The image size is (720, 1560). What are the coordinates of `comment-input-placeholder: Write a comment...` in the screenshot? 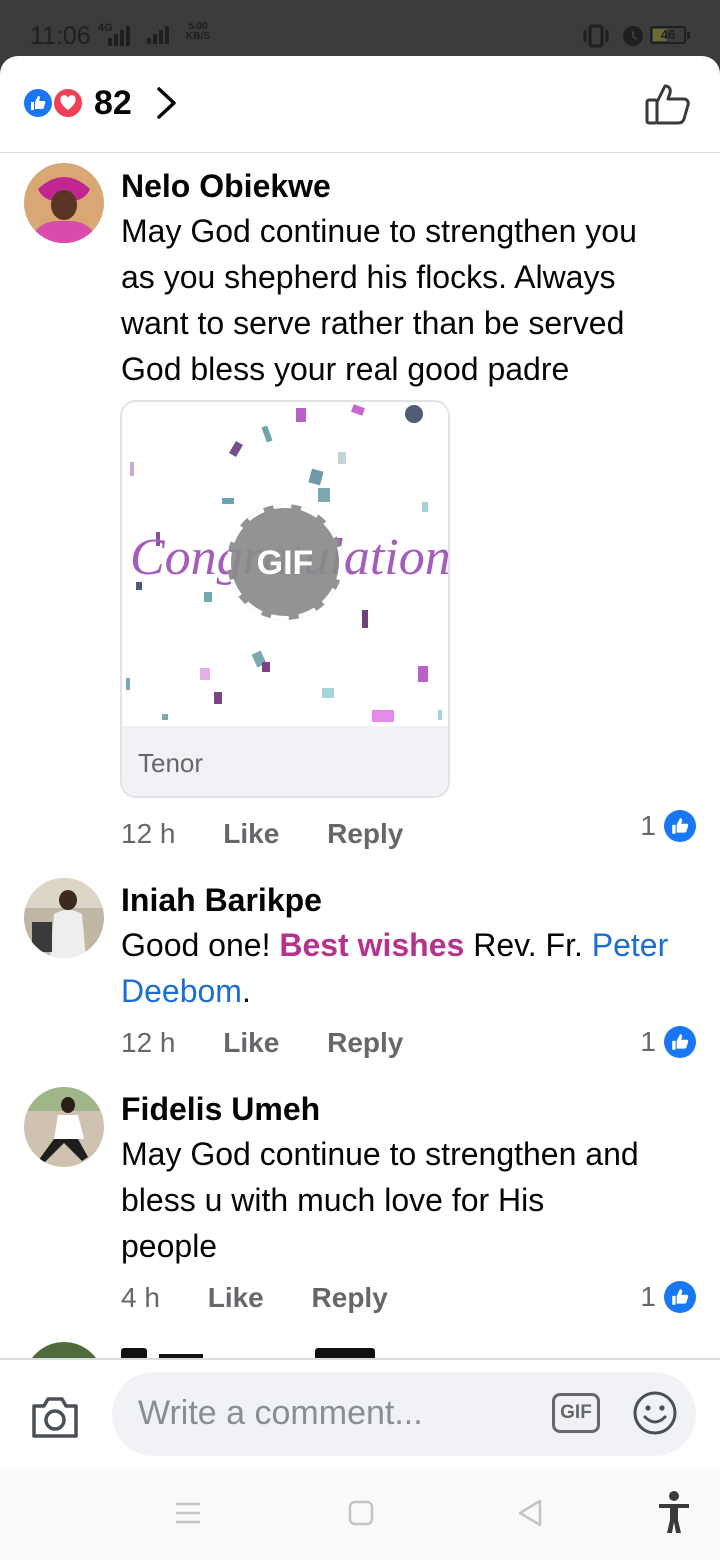 It's located at (280, 1413).